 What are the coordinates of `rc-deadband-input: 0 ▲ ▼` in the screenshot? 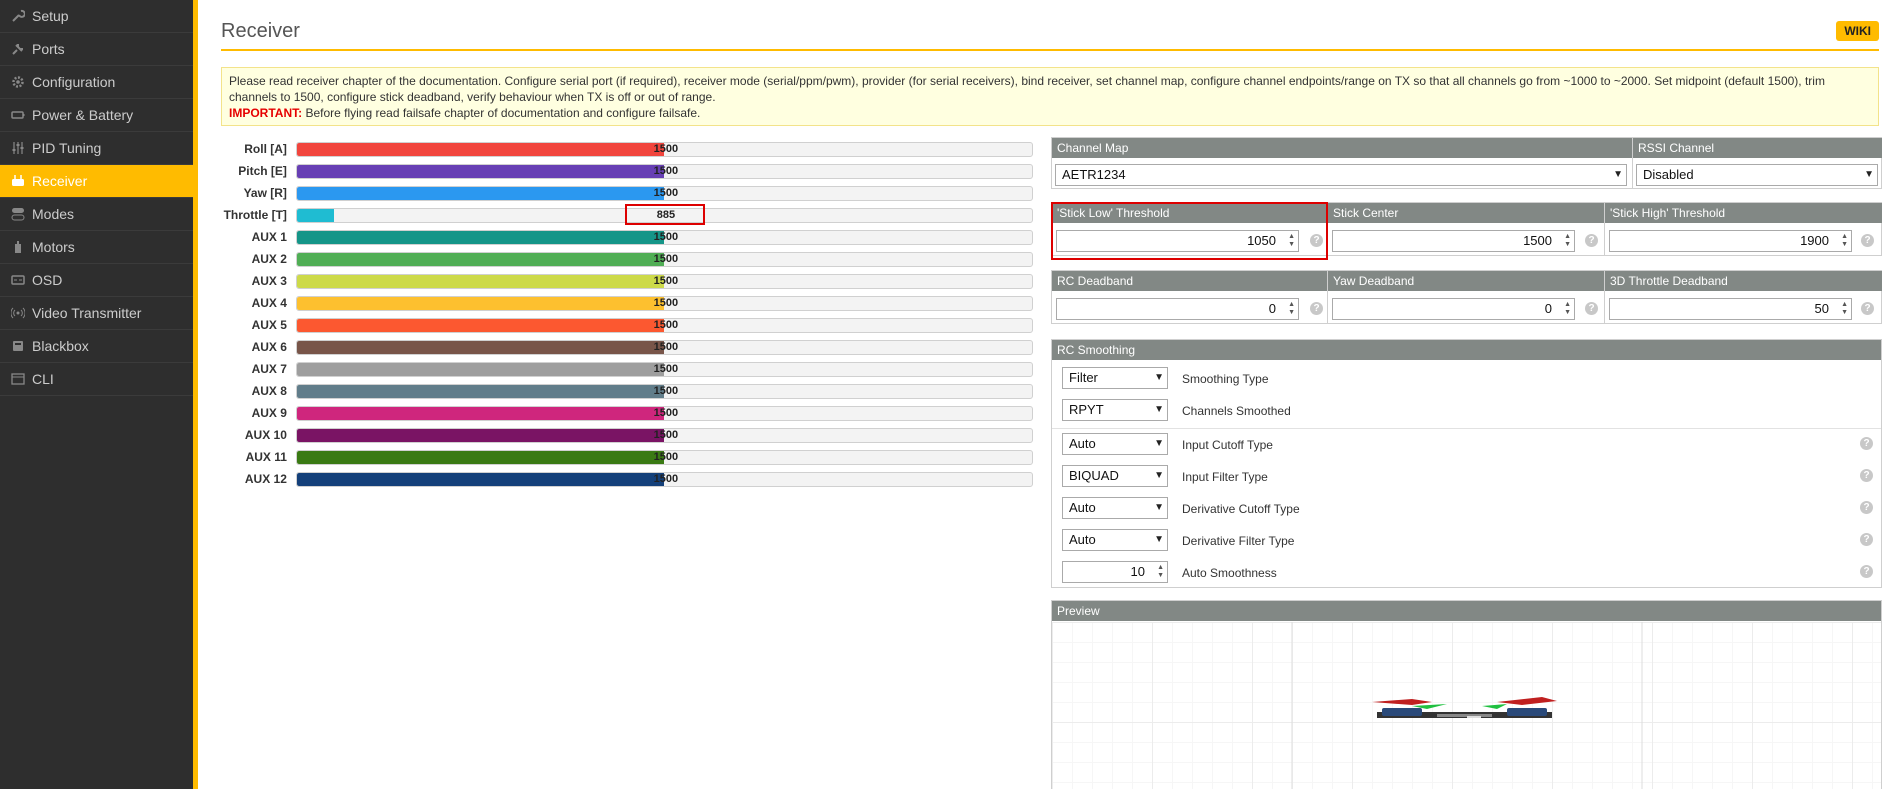 It's located at (1177, 309).